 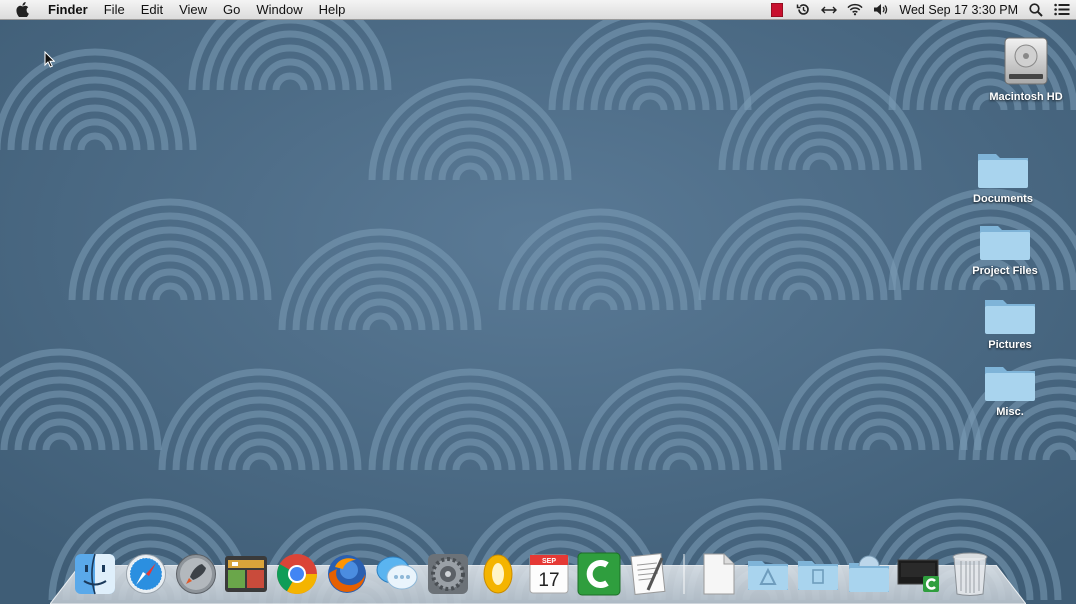 I want to click on dock-applications-folder-icon, so click(x=768, y=574).